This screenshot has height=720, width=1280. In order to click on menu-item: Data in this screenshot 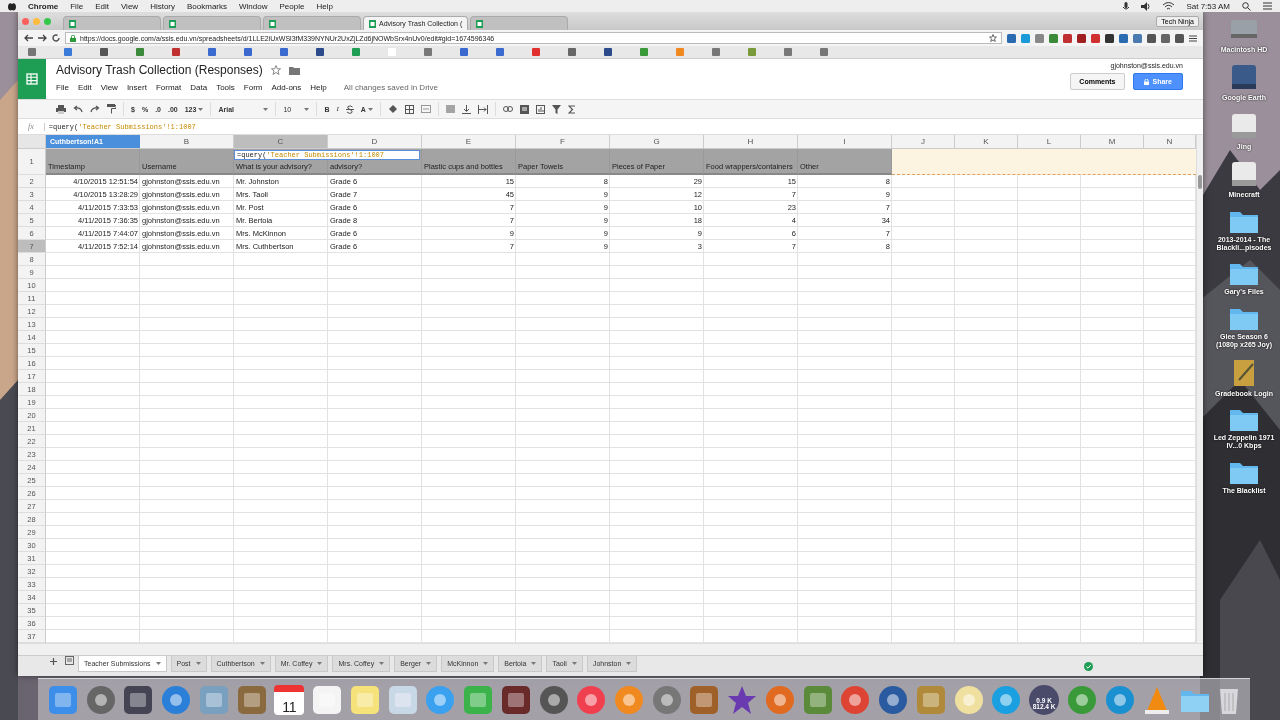, I will do `click(199, 87)`.